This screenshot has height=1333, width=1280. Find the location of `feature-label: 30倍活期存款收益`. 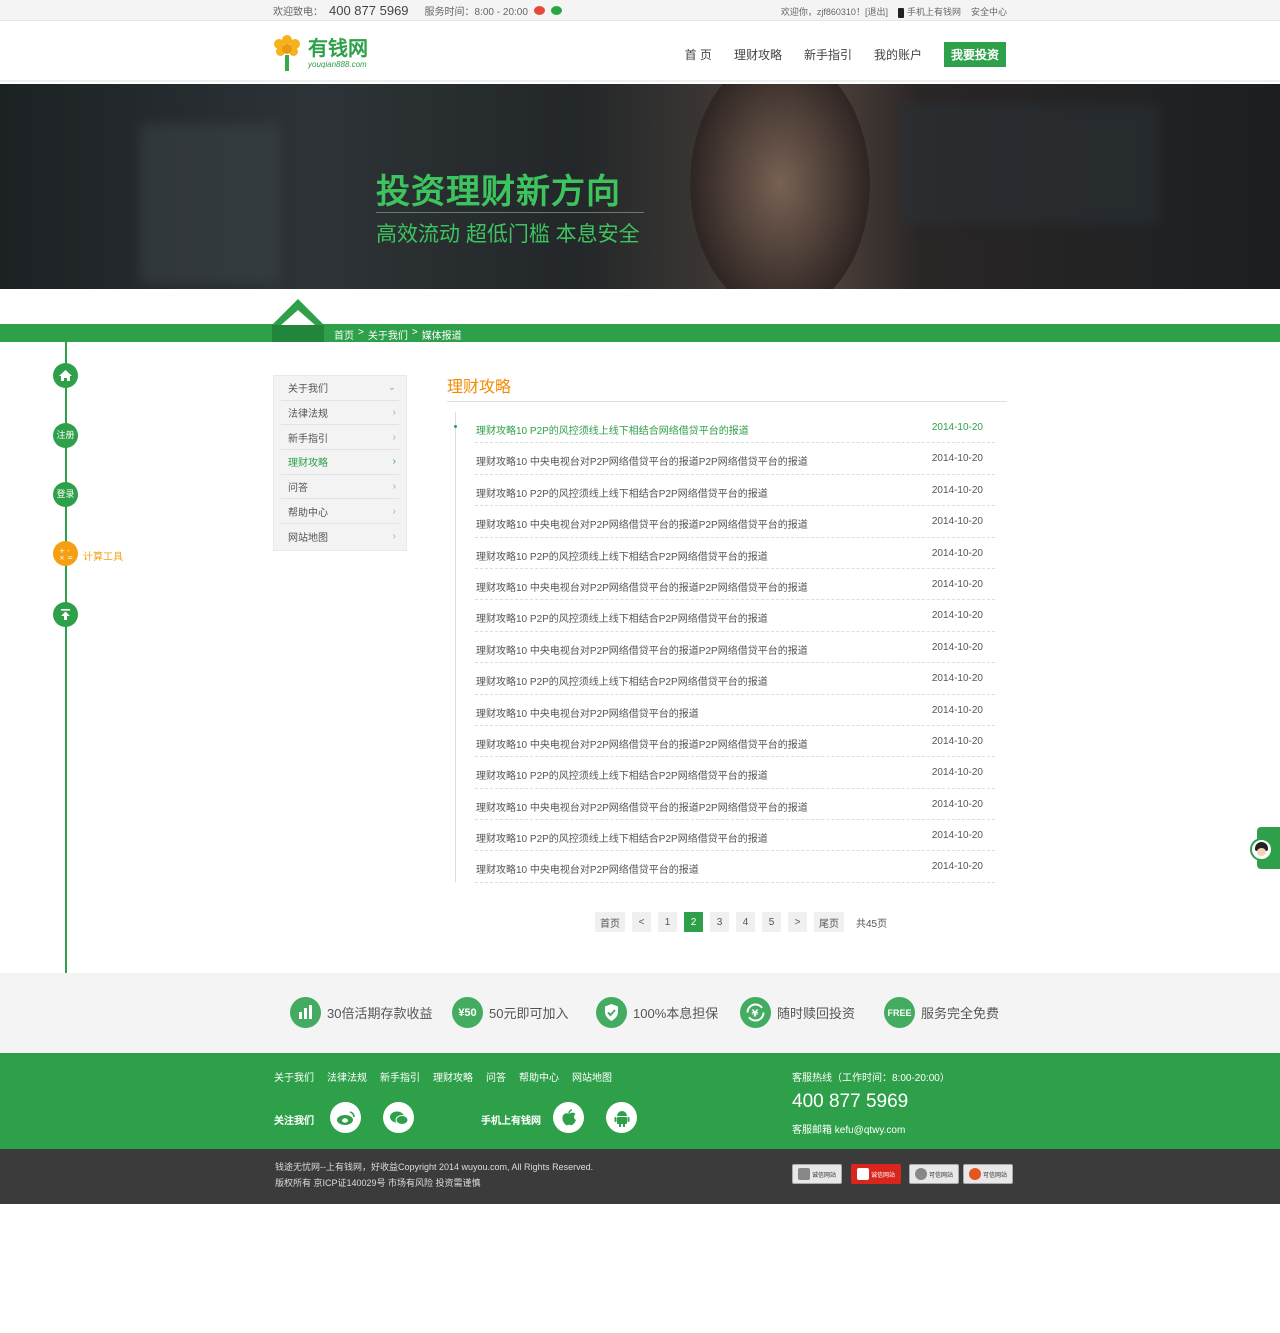

feature-label: 30倍活期存款收益 is located at coordinates (380, 1013).